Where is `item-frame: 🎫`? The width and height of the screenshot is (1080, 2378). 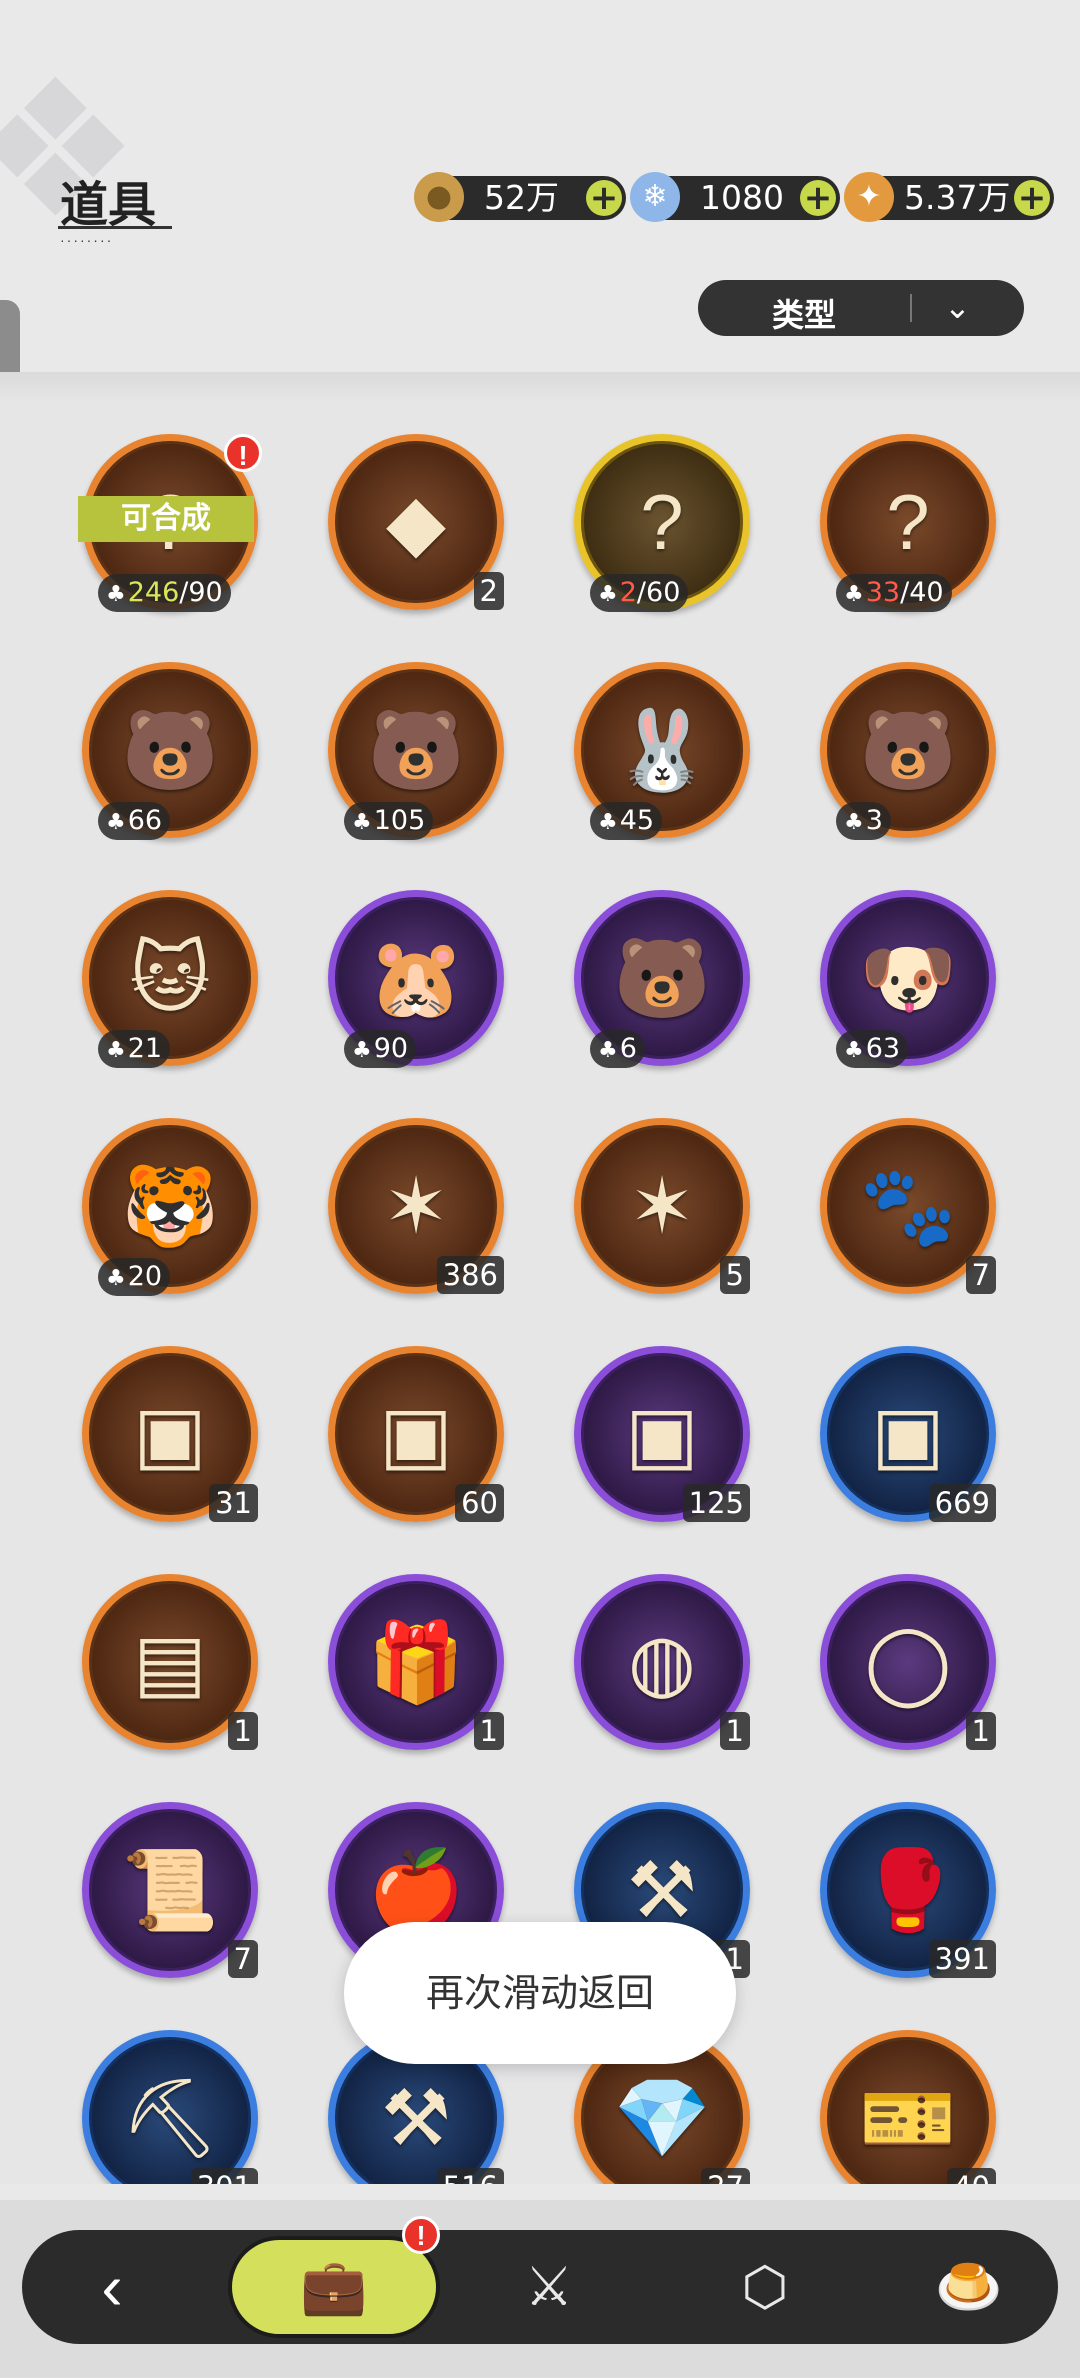 item-frame: 🎫 is located at coordinates (908, 2107).